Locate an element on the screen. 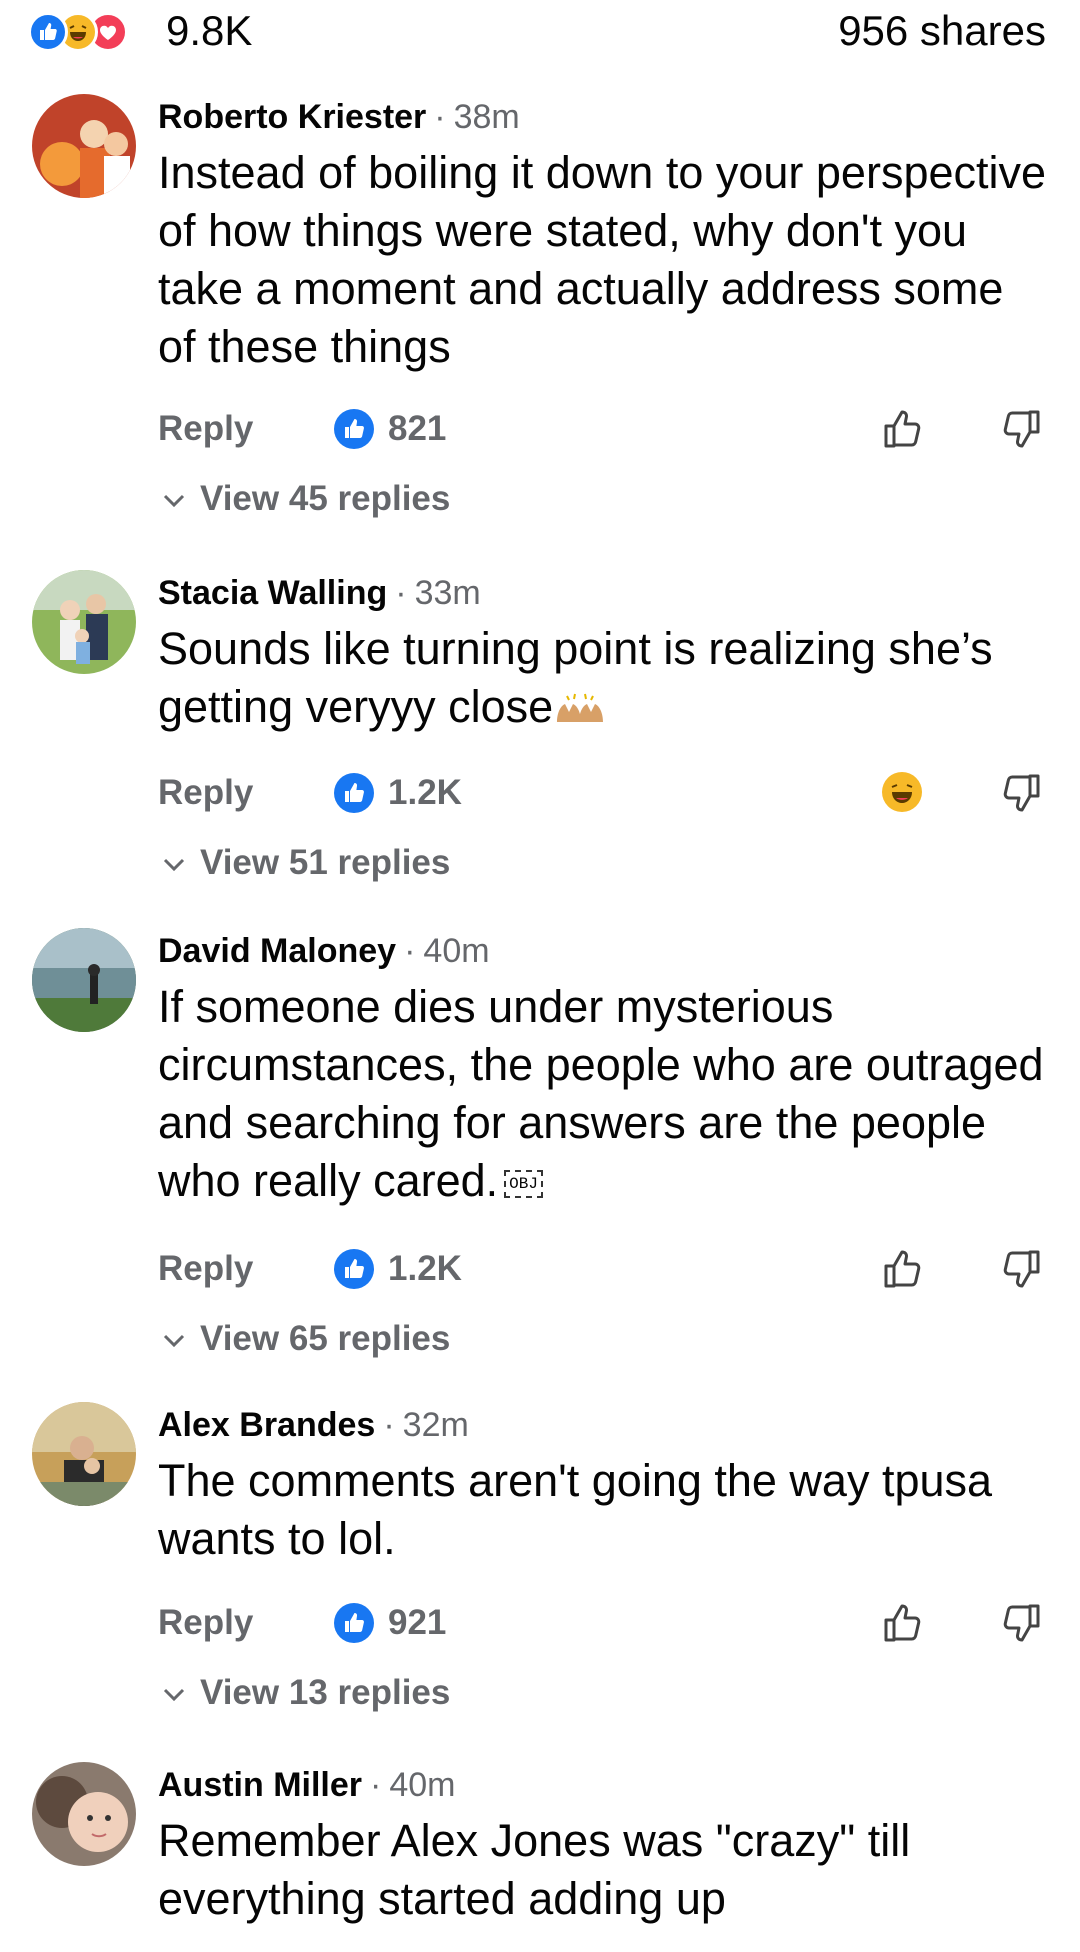 This screenshot has width=1080, height=1952. view-replies-label: View 45 replies is located at coordinates (325, 498).